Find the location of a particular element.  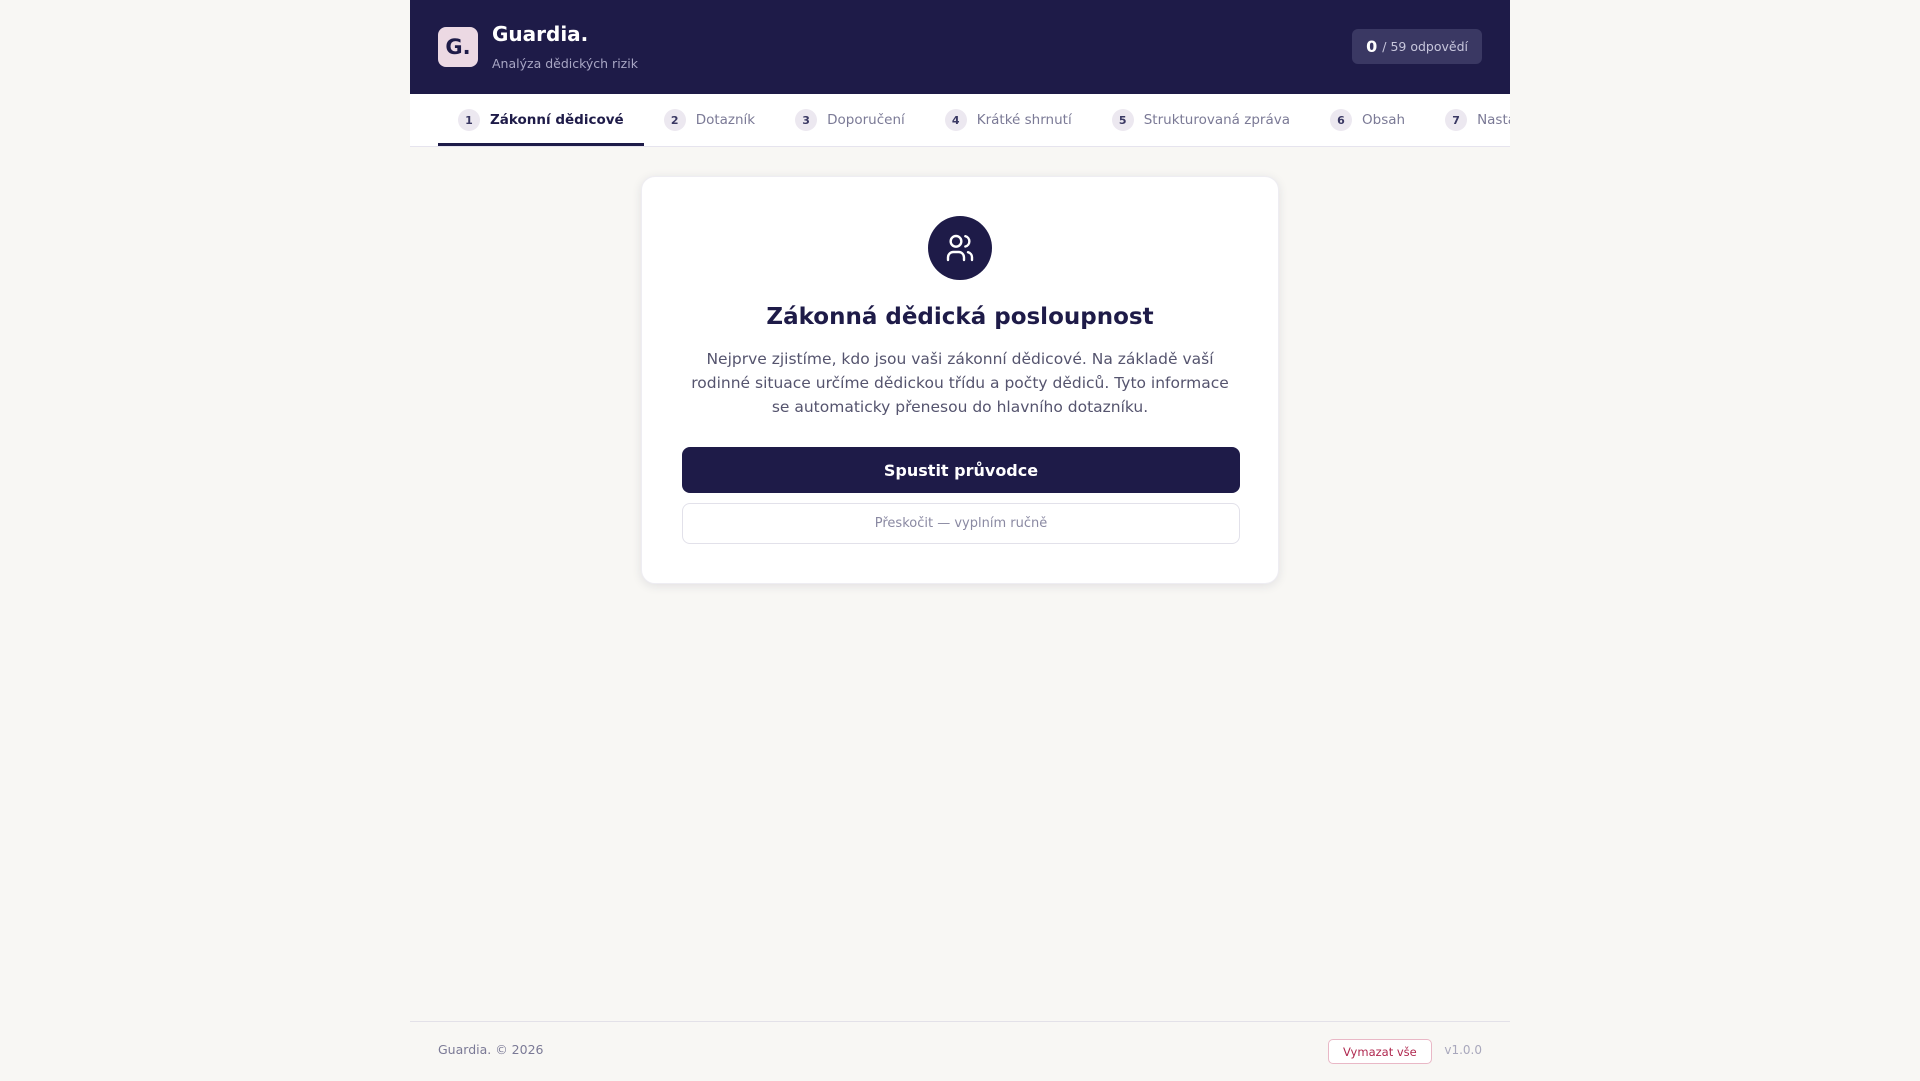

tab-label: Strukturovaná zpráva is located at coordinates (1216, 120).